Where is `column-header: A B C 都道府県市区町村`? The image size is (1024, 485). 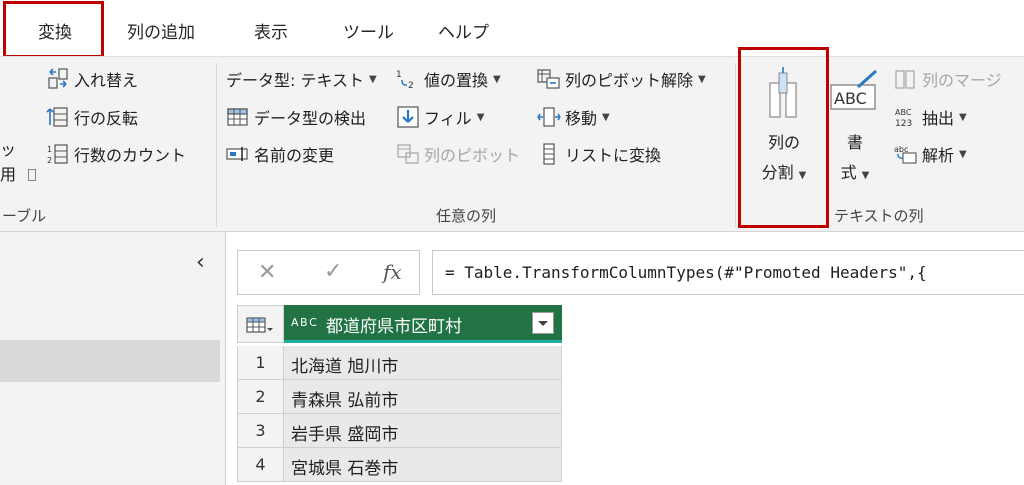
column-header: A B C 都道府県市区町村 is located at coordinates (423, 324).